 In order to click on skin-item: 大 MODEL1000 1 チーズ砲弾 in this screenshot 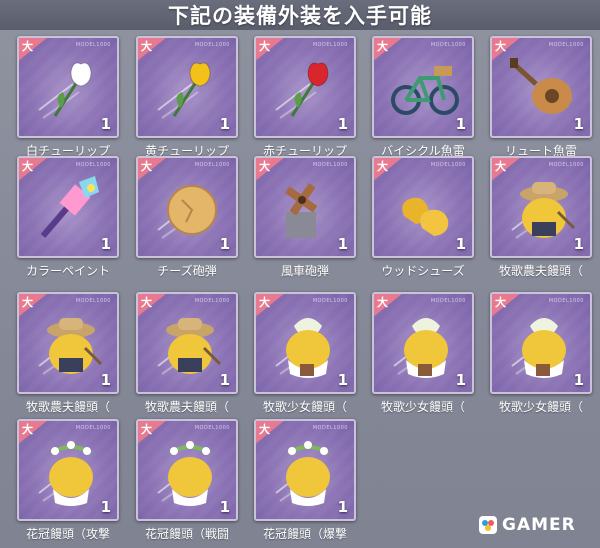, I will do `click(187, 220)`.